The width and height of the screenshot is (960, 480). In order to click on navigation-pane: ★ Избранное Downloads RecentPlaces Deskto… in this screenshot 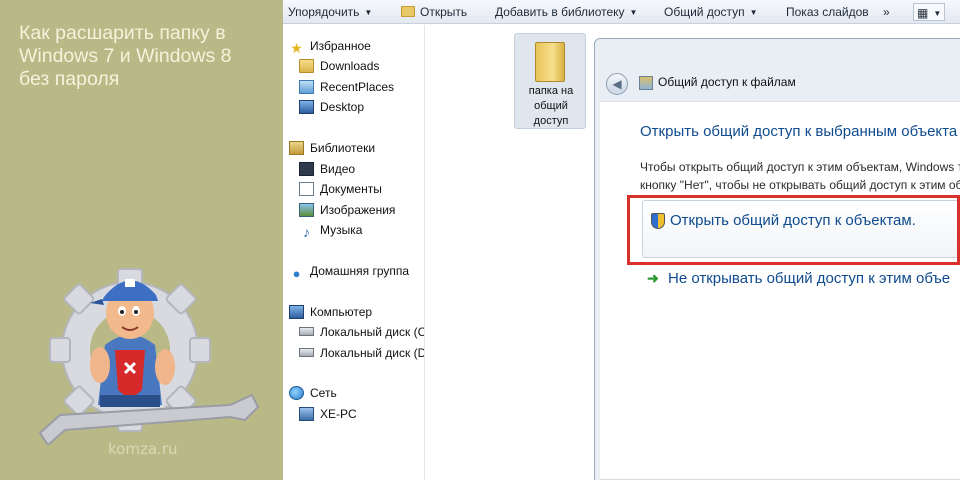, I will do `click(354, 252)`.